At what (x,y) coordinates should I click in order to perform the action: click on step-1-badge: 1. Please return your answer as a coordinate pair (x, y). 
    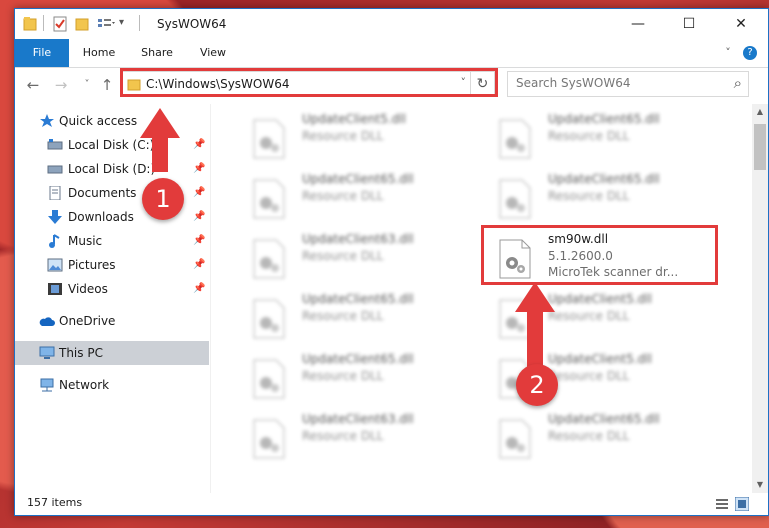
    Looking at the image, I should click on (163, 199).